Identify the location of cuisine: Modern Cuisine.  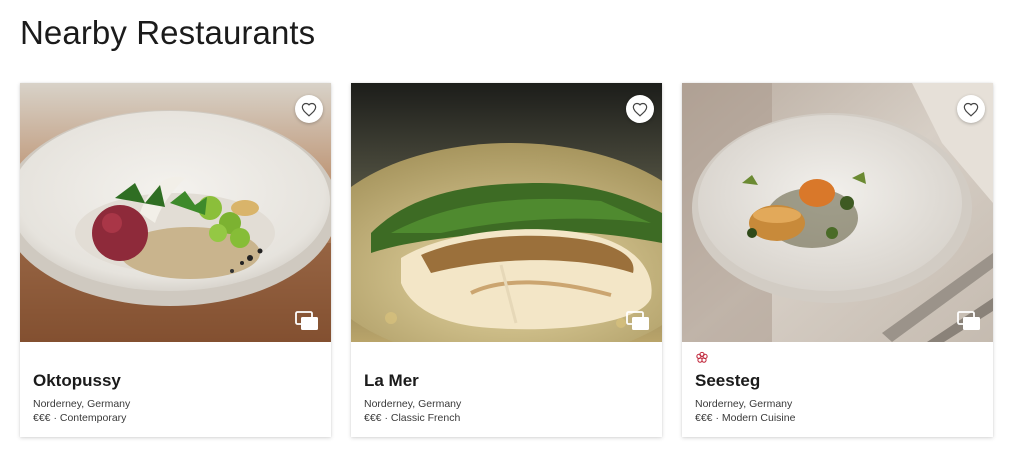
(758, 418).